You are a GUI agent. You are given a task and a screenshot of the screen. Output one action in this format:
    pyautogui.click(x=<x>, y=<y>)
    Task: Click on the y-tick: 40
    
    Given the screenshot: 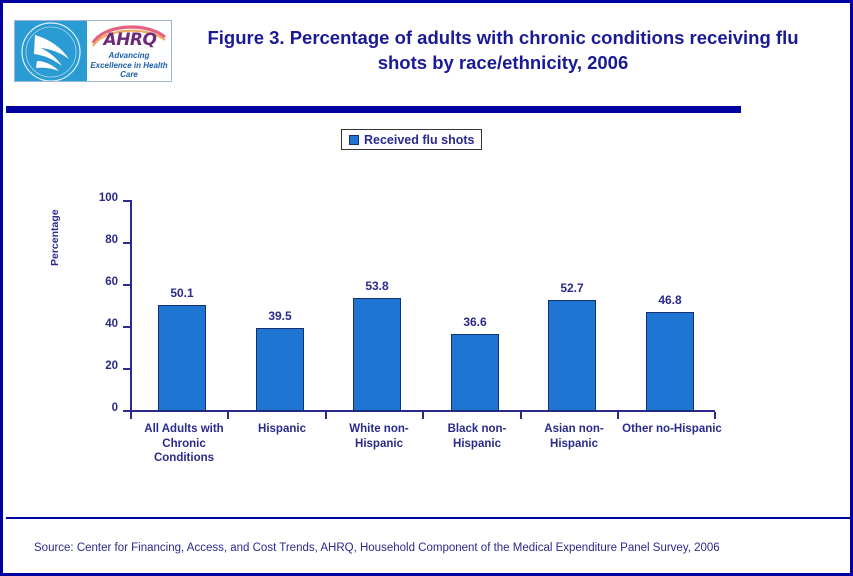 What is the action you would take?
    pyautogui.click(x=117, y=324)
    